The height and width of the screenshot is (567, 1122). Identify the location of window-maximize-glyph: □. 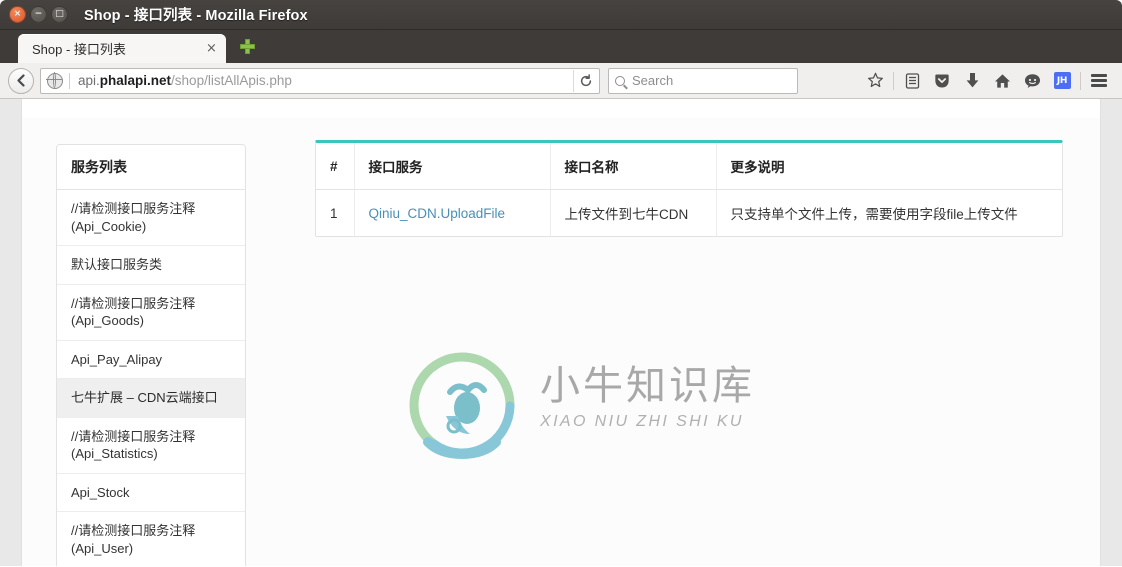
(59, 14).